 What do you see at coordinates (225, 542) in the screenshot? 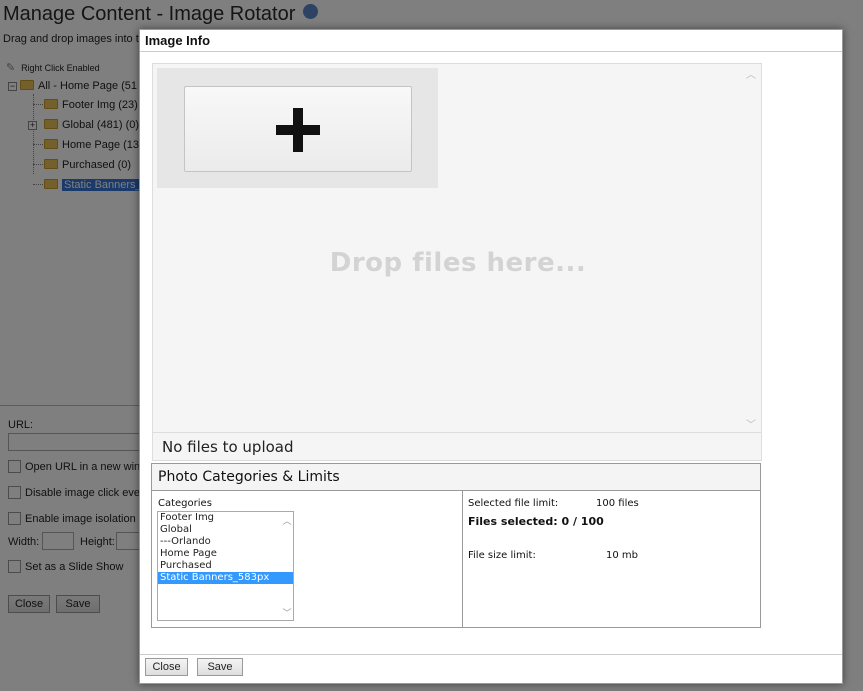
I see `category-option: ---Orlando` at bounding box center [225, 542].